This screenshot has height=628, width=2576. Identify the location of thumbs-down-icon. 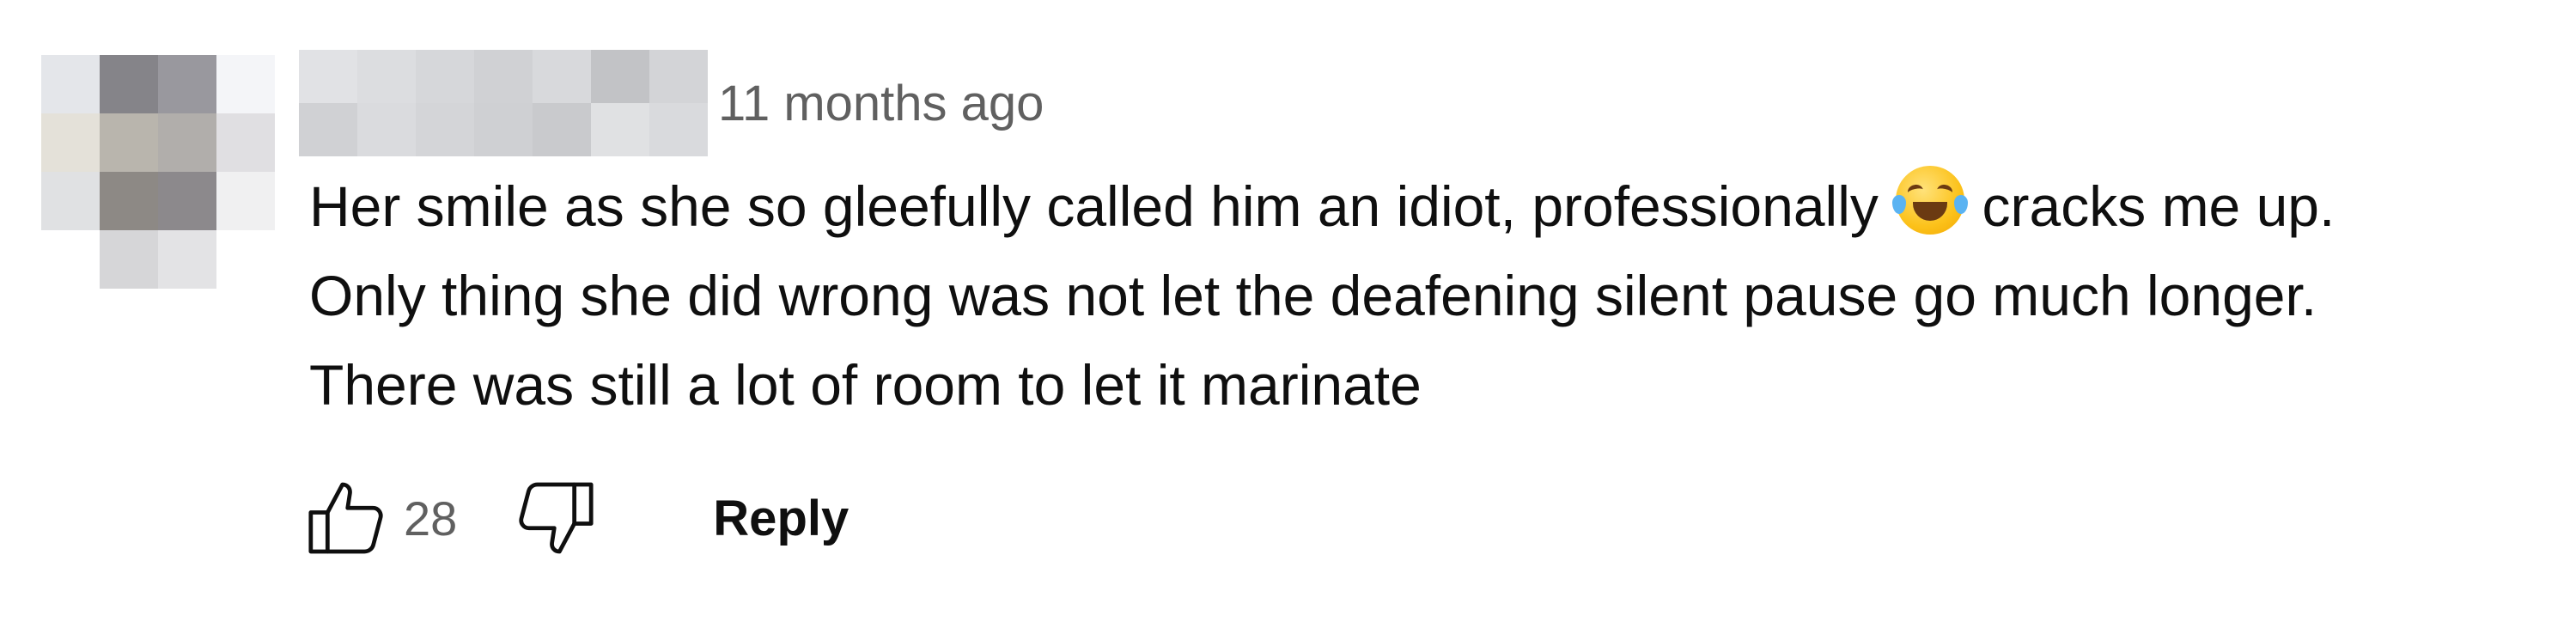
(556, 518).